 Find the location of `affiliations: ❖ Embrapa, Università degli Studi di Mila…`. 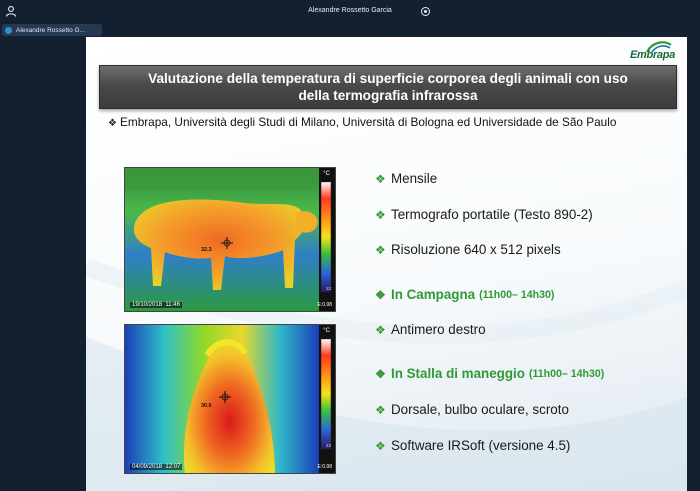

affiliations: ❖ Embrapa, Università degli Studi di Mila… is located at coordinates (388, 123).